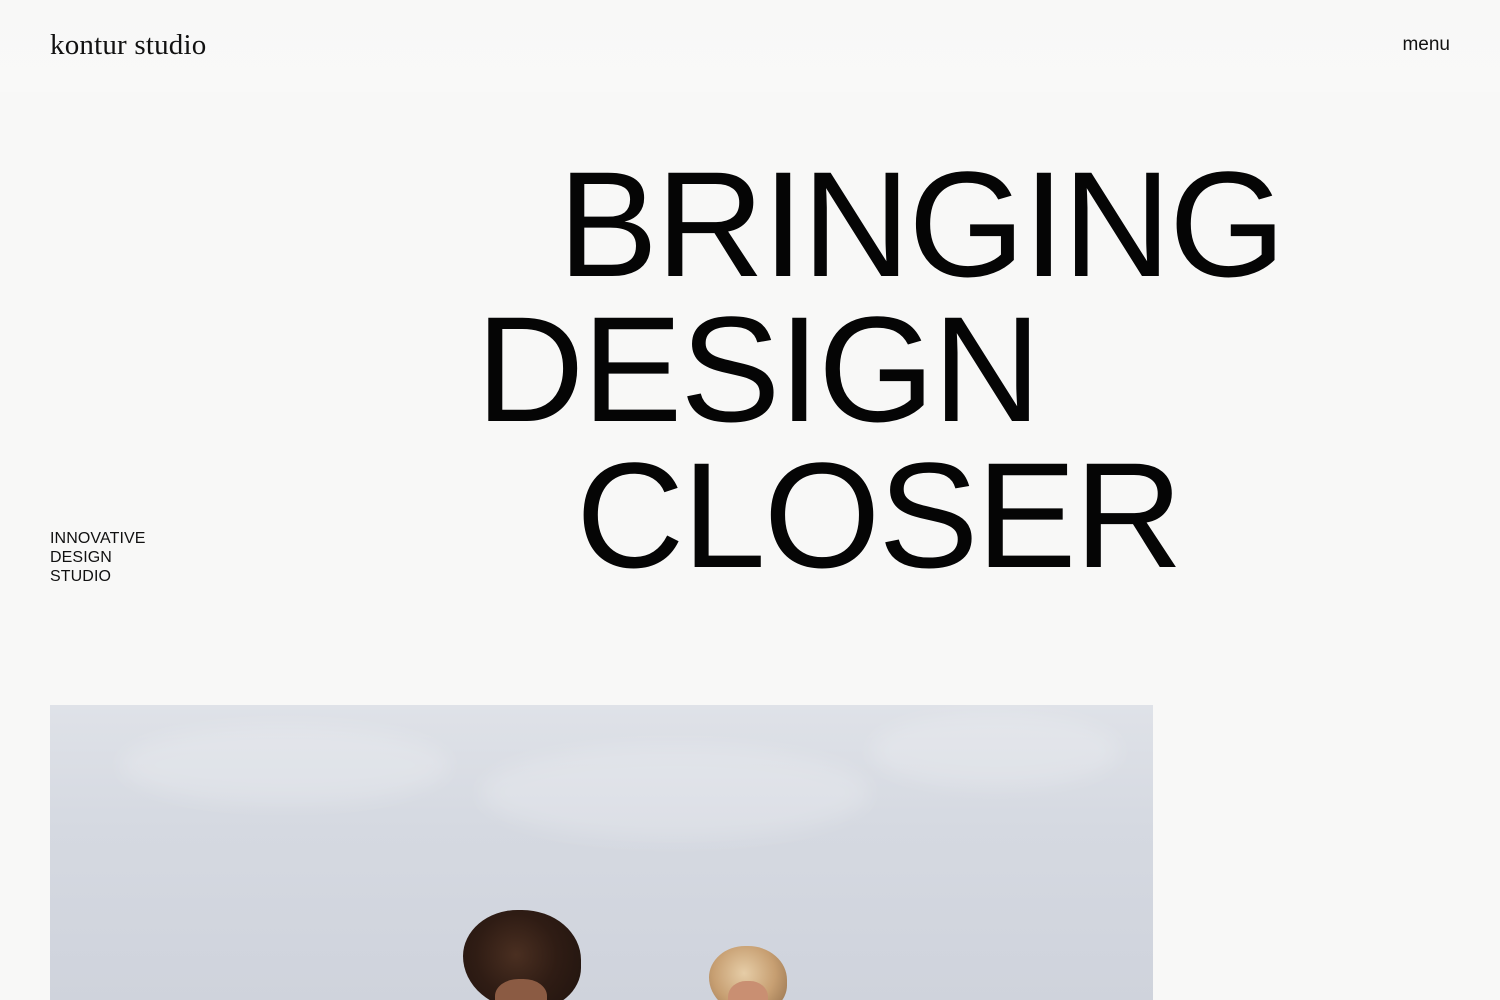 This screenshot has width=1500, height=1000. What do you see at coordinates (81, 576) in the screenshot?
I see `tagline-line-3: STUDIO` at bounding box center [81, 576].